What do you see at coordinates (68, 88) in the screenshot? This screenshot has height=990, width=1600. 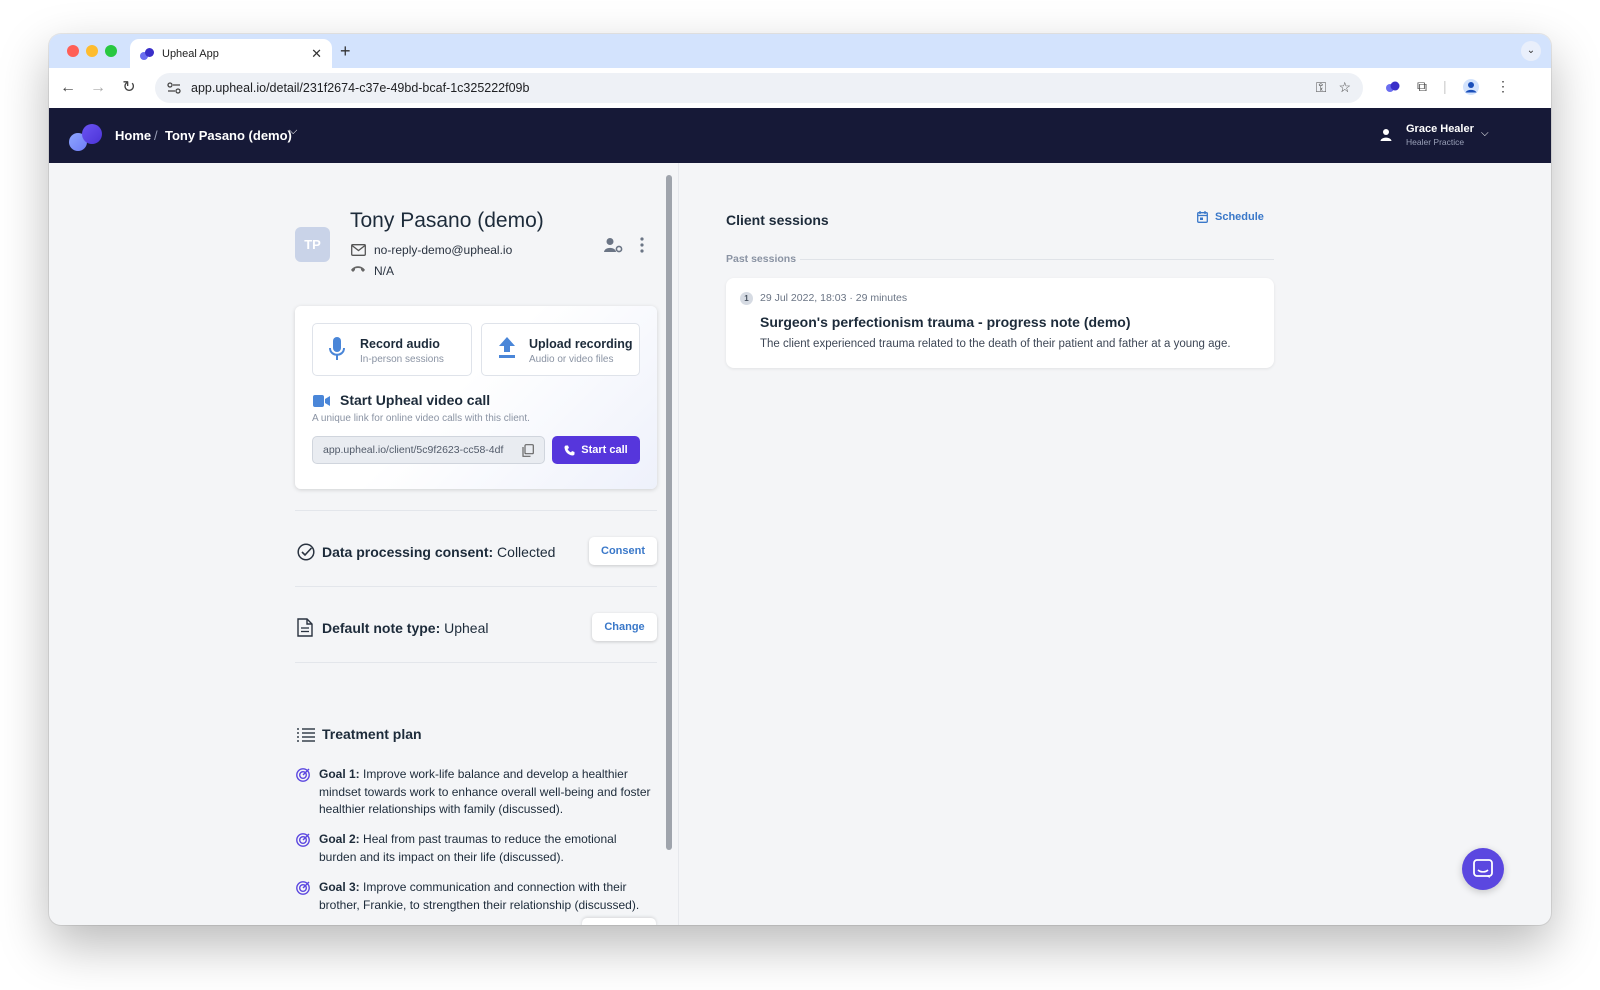 I see `back-arrow-icon: ←` at bounding box center [68, 88].